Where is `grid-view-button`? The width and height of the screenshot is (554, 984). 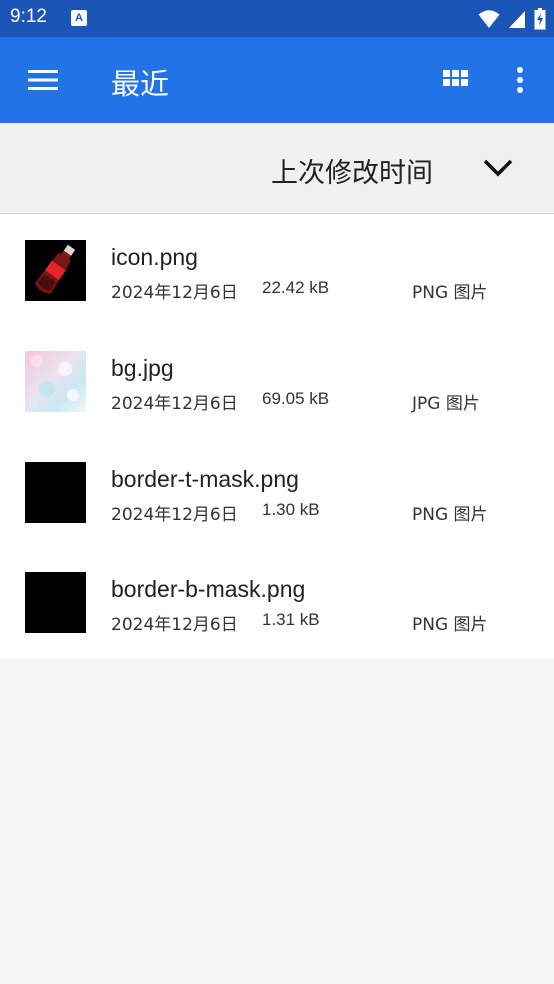
grid-view-button is located at coordinates (456, 80).